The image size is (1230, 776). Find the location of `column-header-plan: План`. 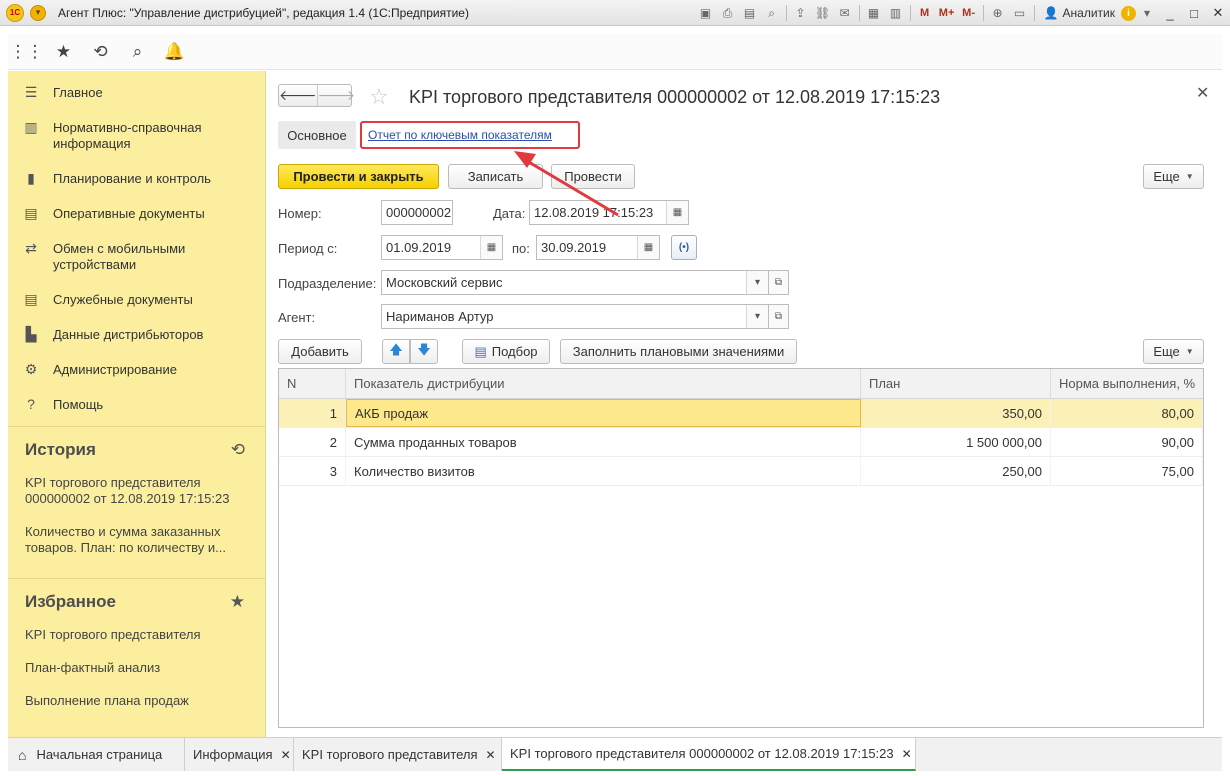

column-header-plan: План is located at coordinates (956, 383).